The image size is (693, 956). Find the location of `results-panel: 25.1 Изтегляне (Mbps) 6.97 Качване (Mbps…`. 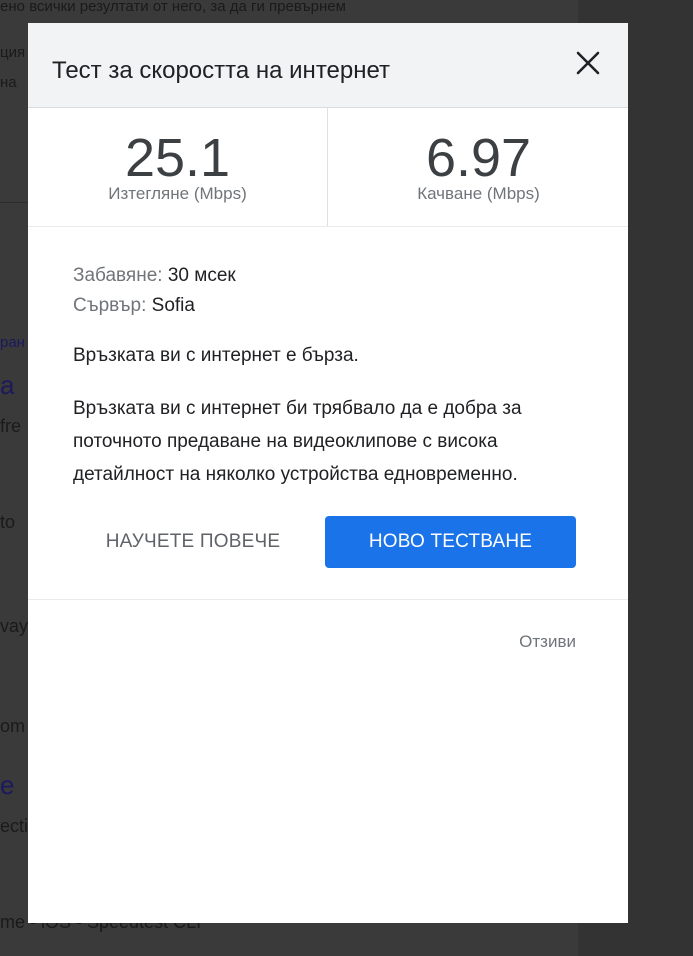

results-panel: 25.1 Изтегляне (Mbps) 6.97 Качване (Mbps… is located at coordinates (328, 167).